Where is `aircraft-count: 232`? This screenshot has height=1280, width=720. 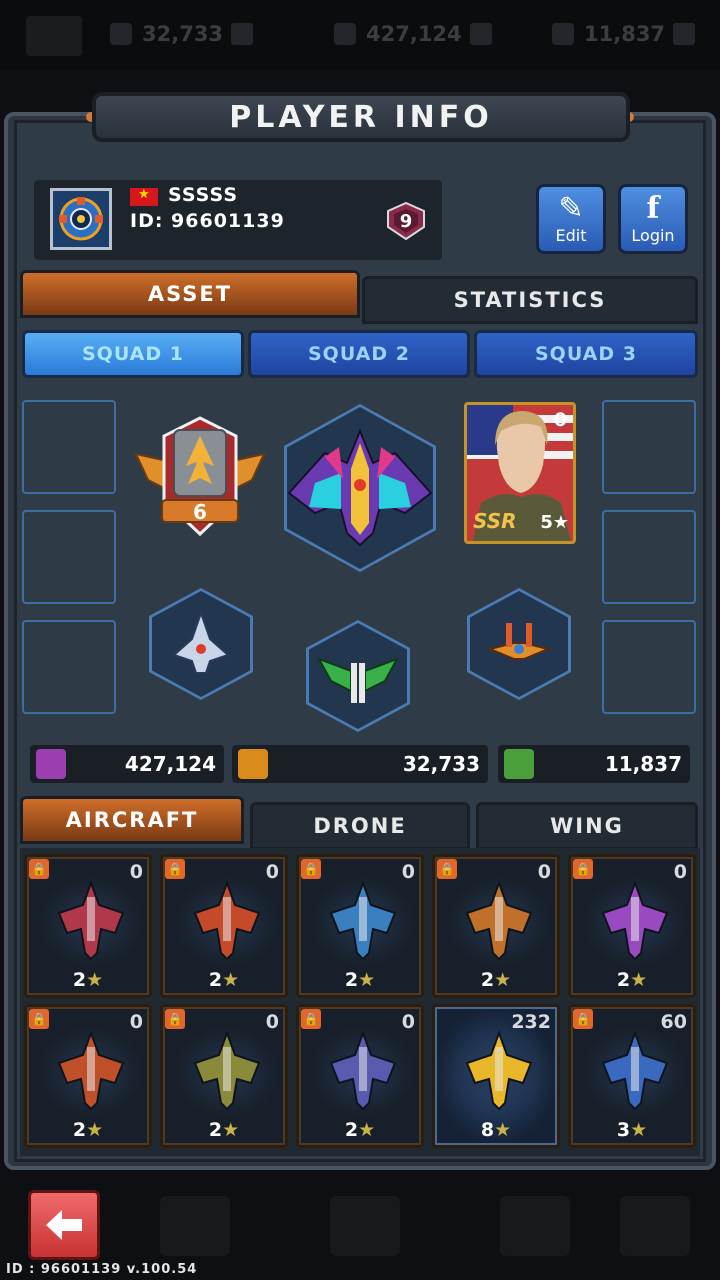
aircraft-count: 232 is located at coordinates (531, 1022).